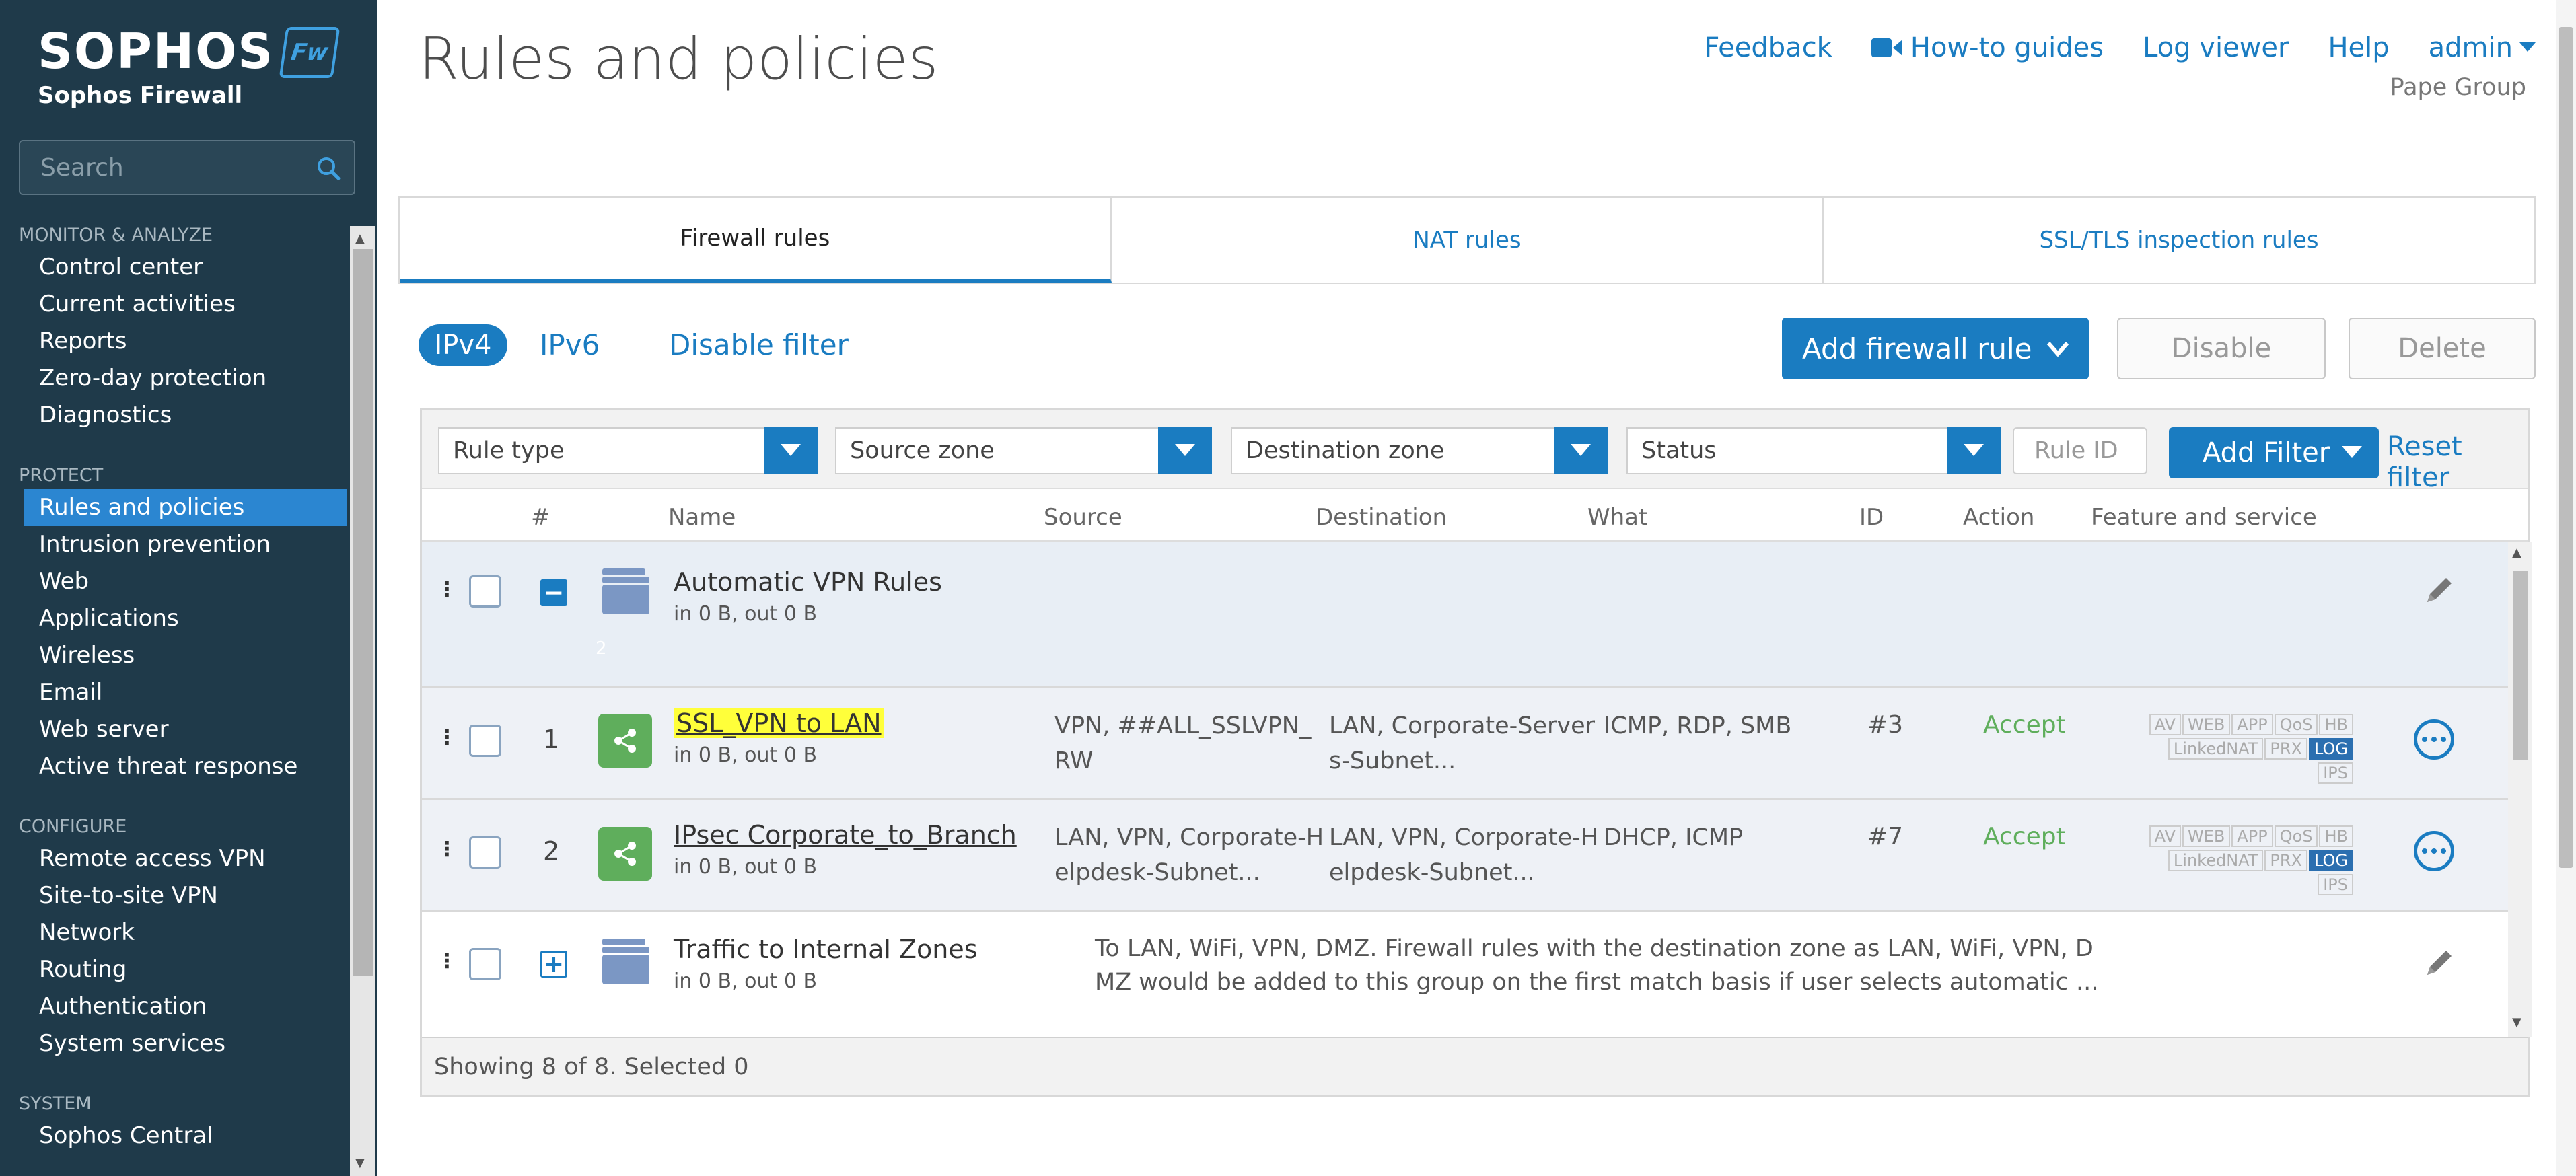 This screenshot has height=1176, width=2576. What do you see at coordinates (2179, 241) in the screenshot?
I see `tab-ssl-tls-inspection-rules: SSL/TLS inspection rules` at bounding box center [2179, 241].